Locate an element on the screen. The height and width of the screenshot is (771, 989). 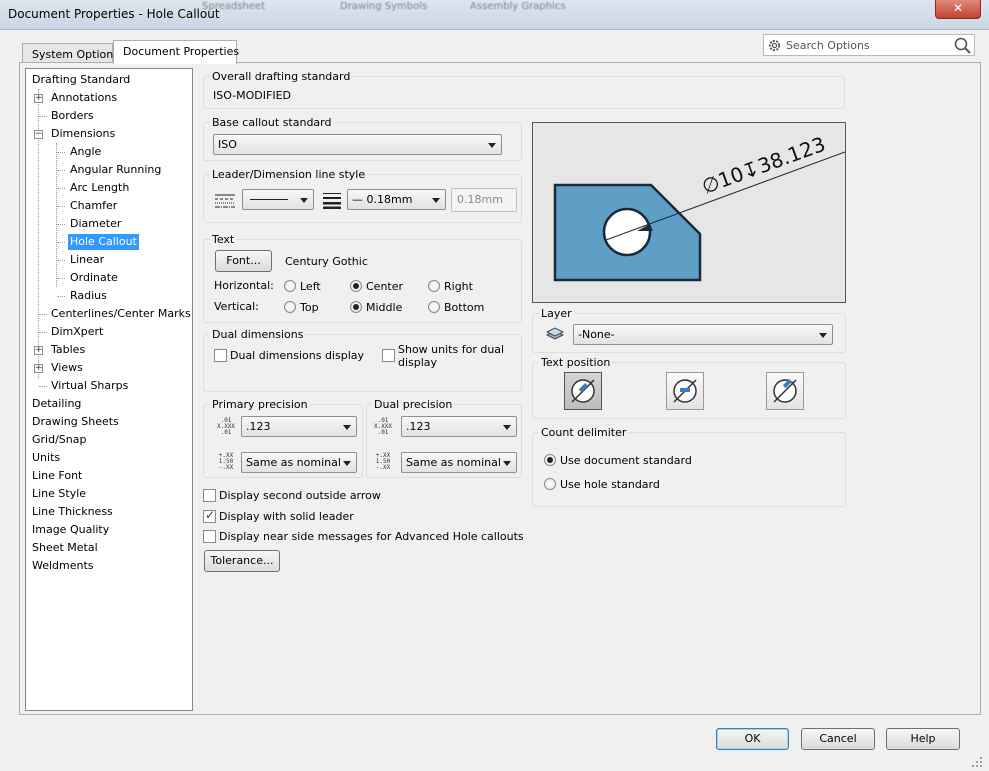
font-name: Century Gothic is located at coordinates (326, 261).